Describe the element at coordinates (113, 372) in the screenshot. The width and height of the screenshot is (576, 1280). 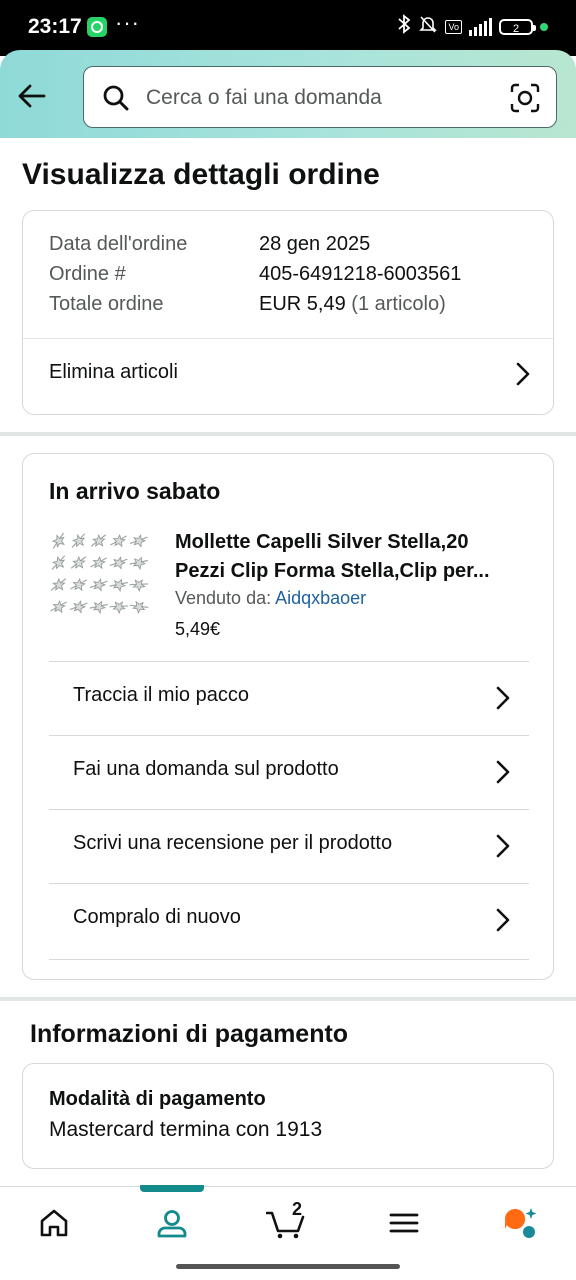
I see `delete-items-label: Elimina articoli` at that location.